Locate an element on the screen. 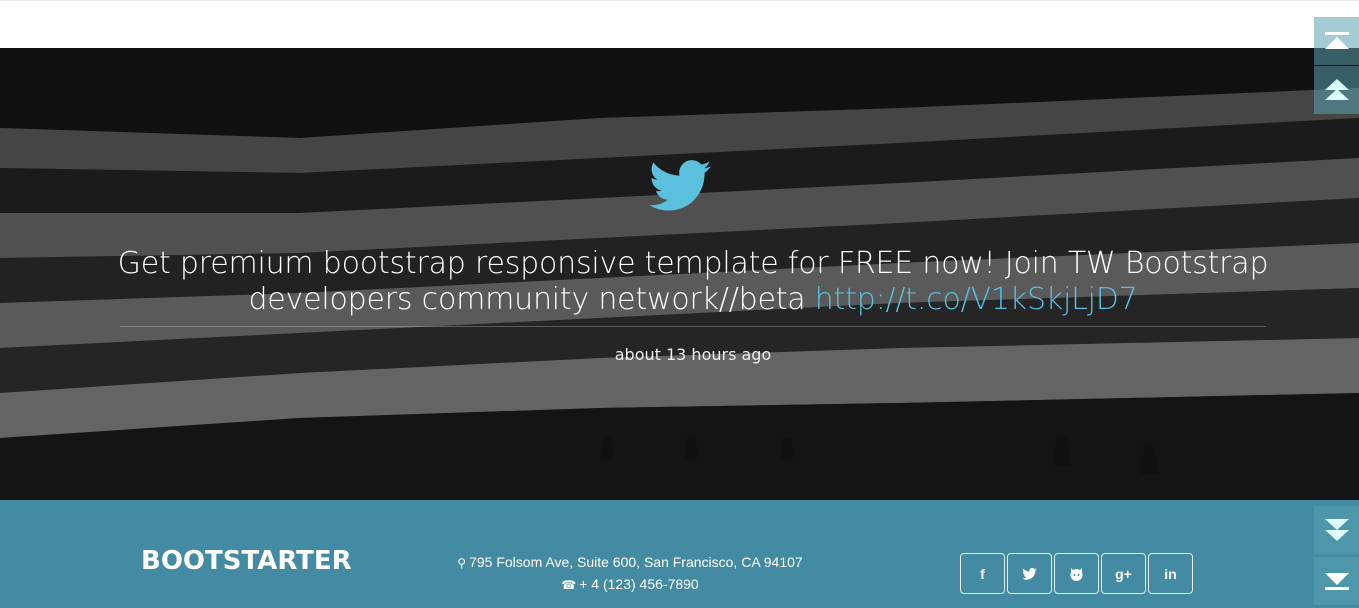 The height and width of the screenshot is (608, 1359). facebook-button: f is located at coordinates (982, 573).